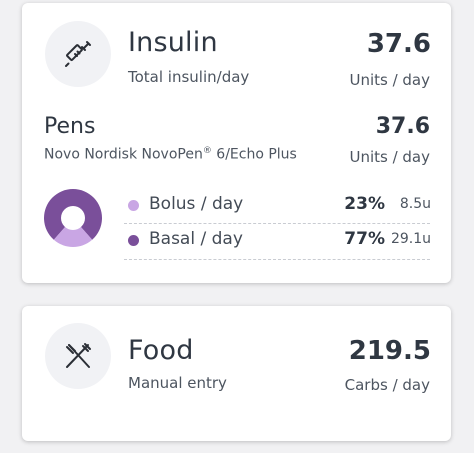  I want to click on donut-hole, so click(73, 218).